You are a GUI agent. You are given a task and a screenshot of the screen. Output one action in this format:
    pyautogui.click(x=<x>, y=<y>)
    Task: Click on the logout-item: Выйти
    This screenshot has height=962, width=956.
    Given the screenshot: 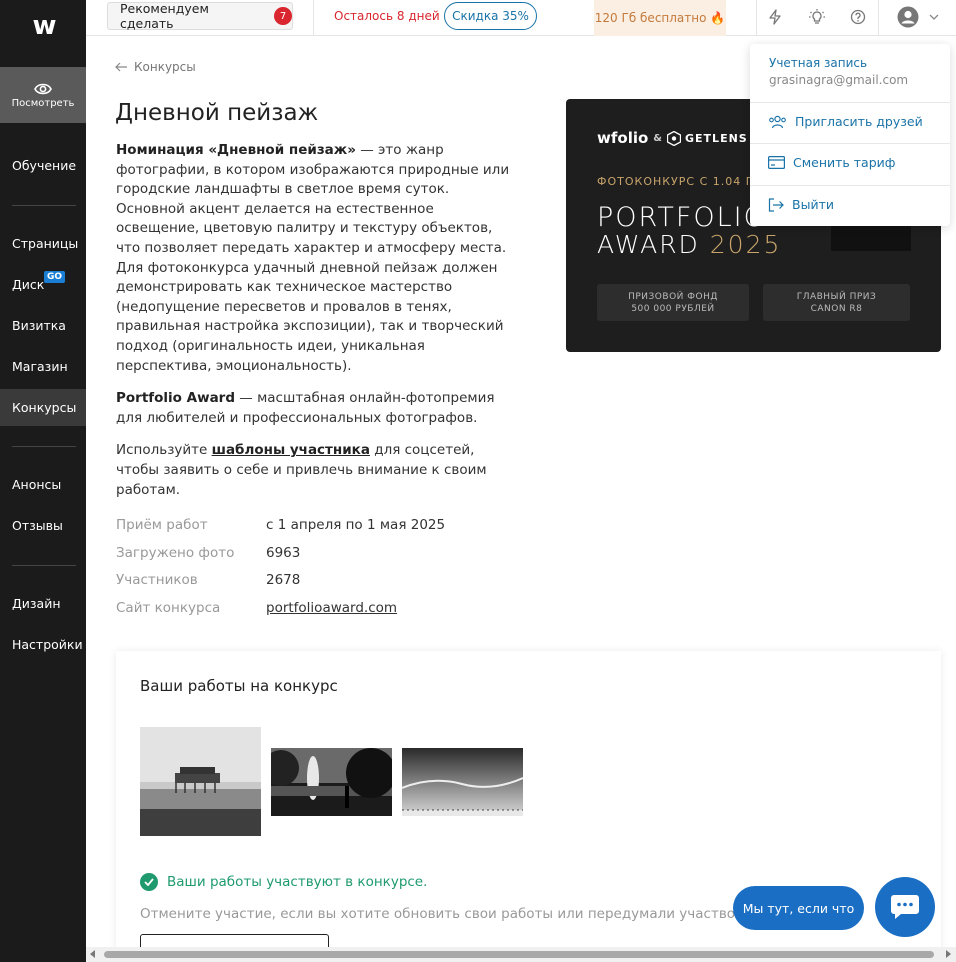 What is the action you would take?
    pyautogui.click(x=801, y=204)
    